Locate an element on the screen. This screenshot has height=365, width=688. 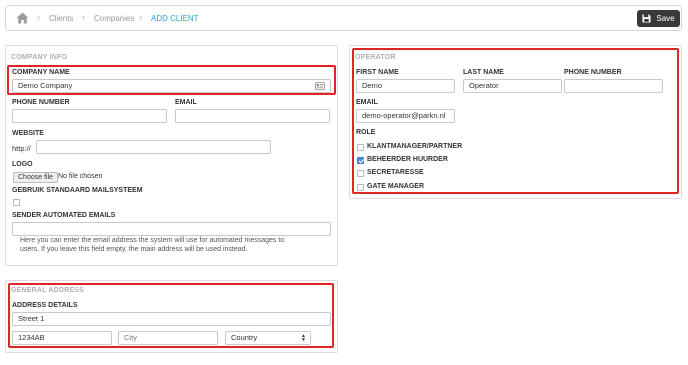
mailsystem-checkbox is located at coordinates (16, 202).